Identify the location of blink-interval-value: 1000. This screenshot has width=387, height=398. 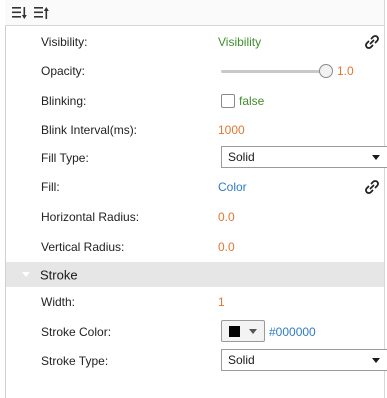
(231, 130).